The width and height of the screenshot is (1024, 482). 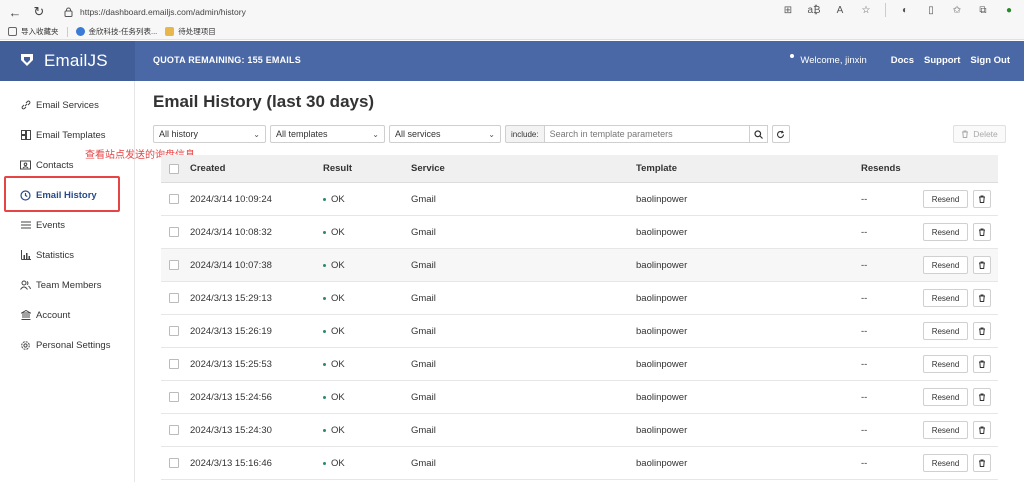 I want to click on extension-icon: ◐, so click(x=905, y=10).